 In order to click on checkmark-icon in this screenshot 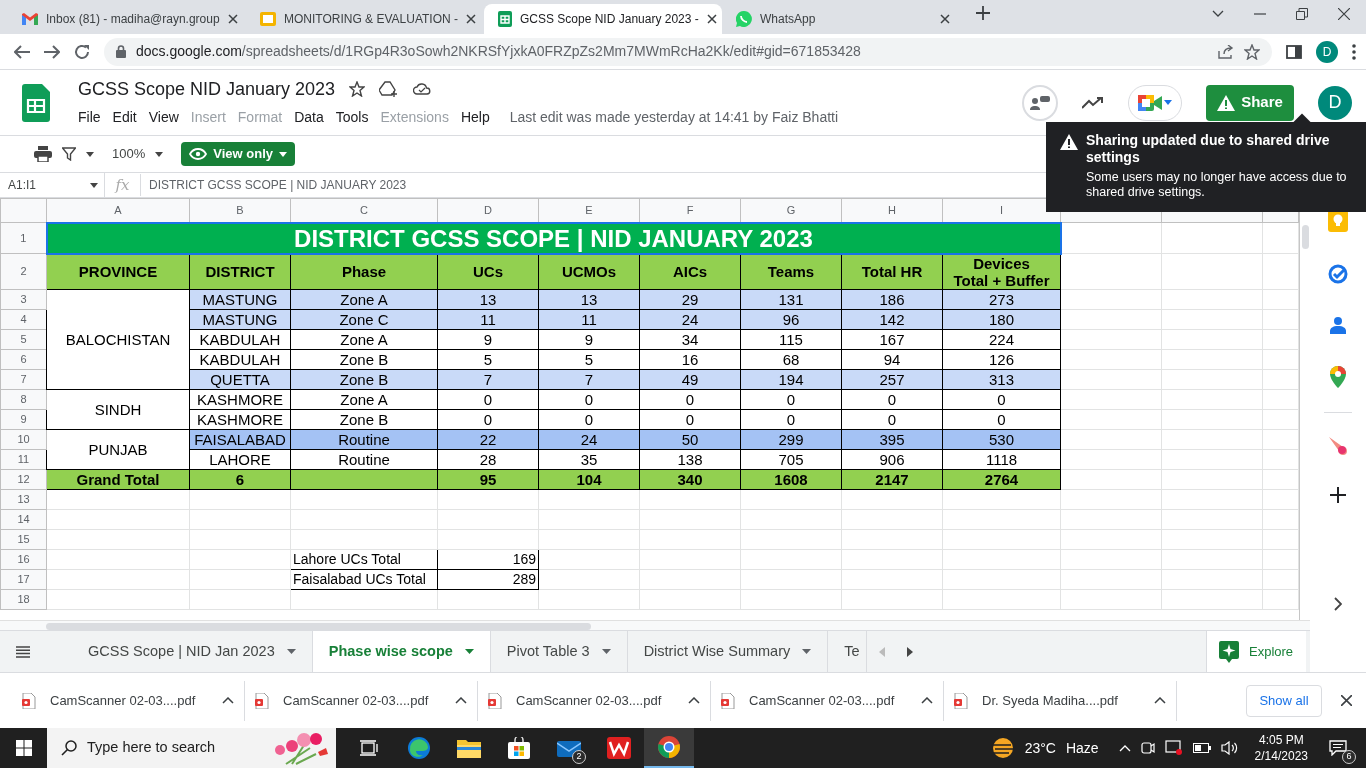, I will do `click(1338, 274)`.